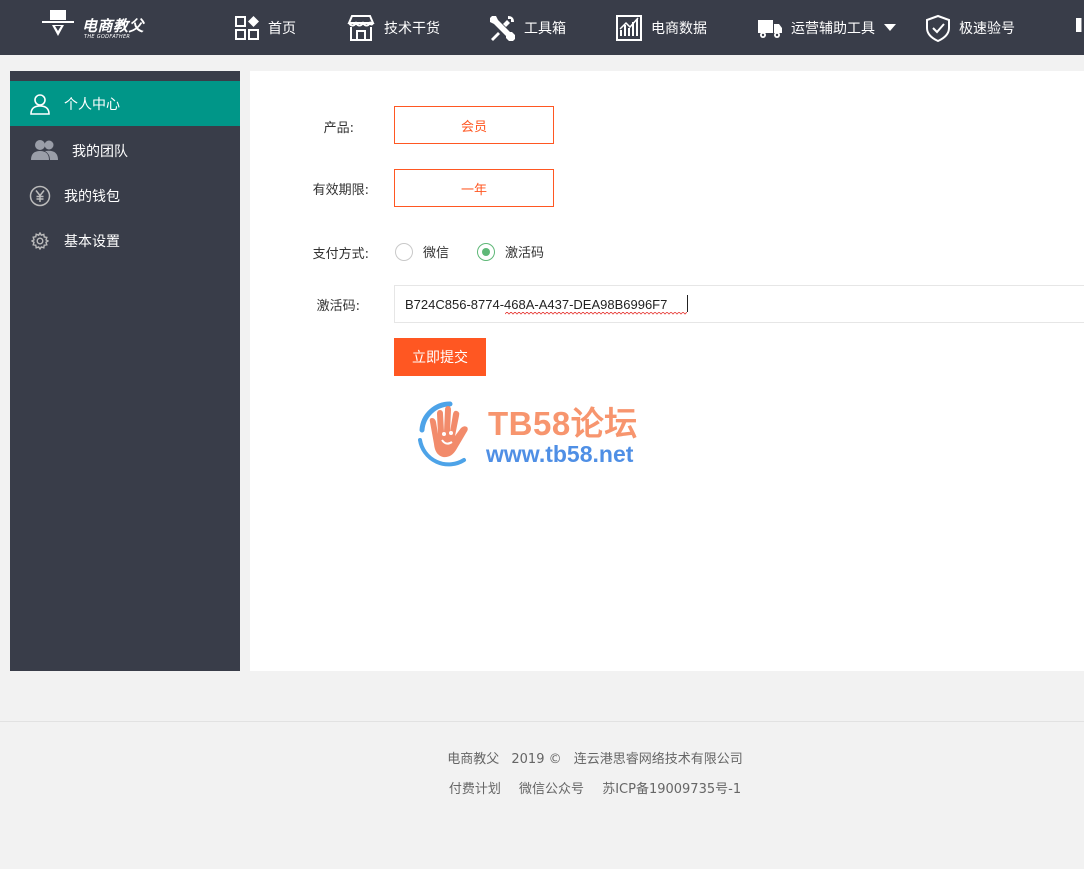 The height and width of the screenshot is (869, 1084). Describe the element at coordinates (545, 28) in the screenshot. I see `nav-label: 工具箱` at that location.